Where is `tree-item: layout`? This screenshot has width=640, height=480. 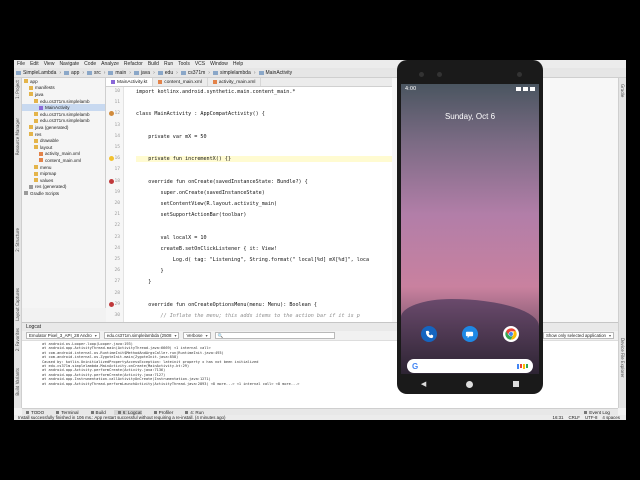 tree-item: layout is located at coordinates (63, 147).